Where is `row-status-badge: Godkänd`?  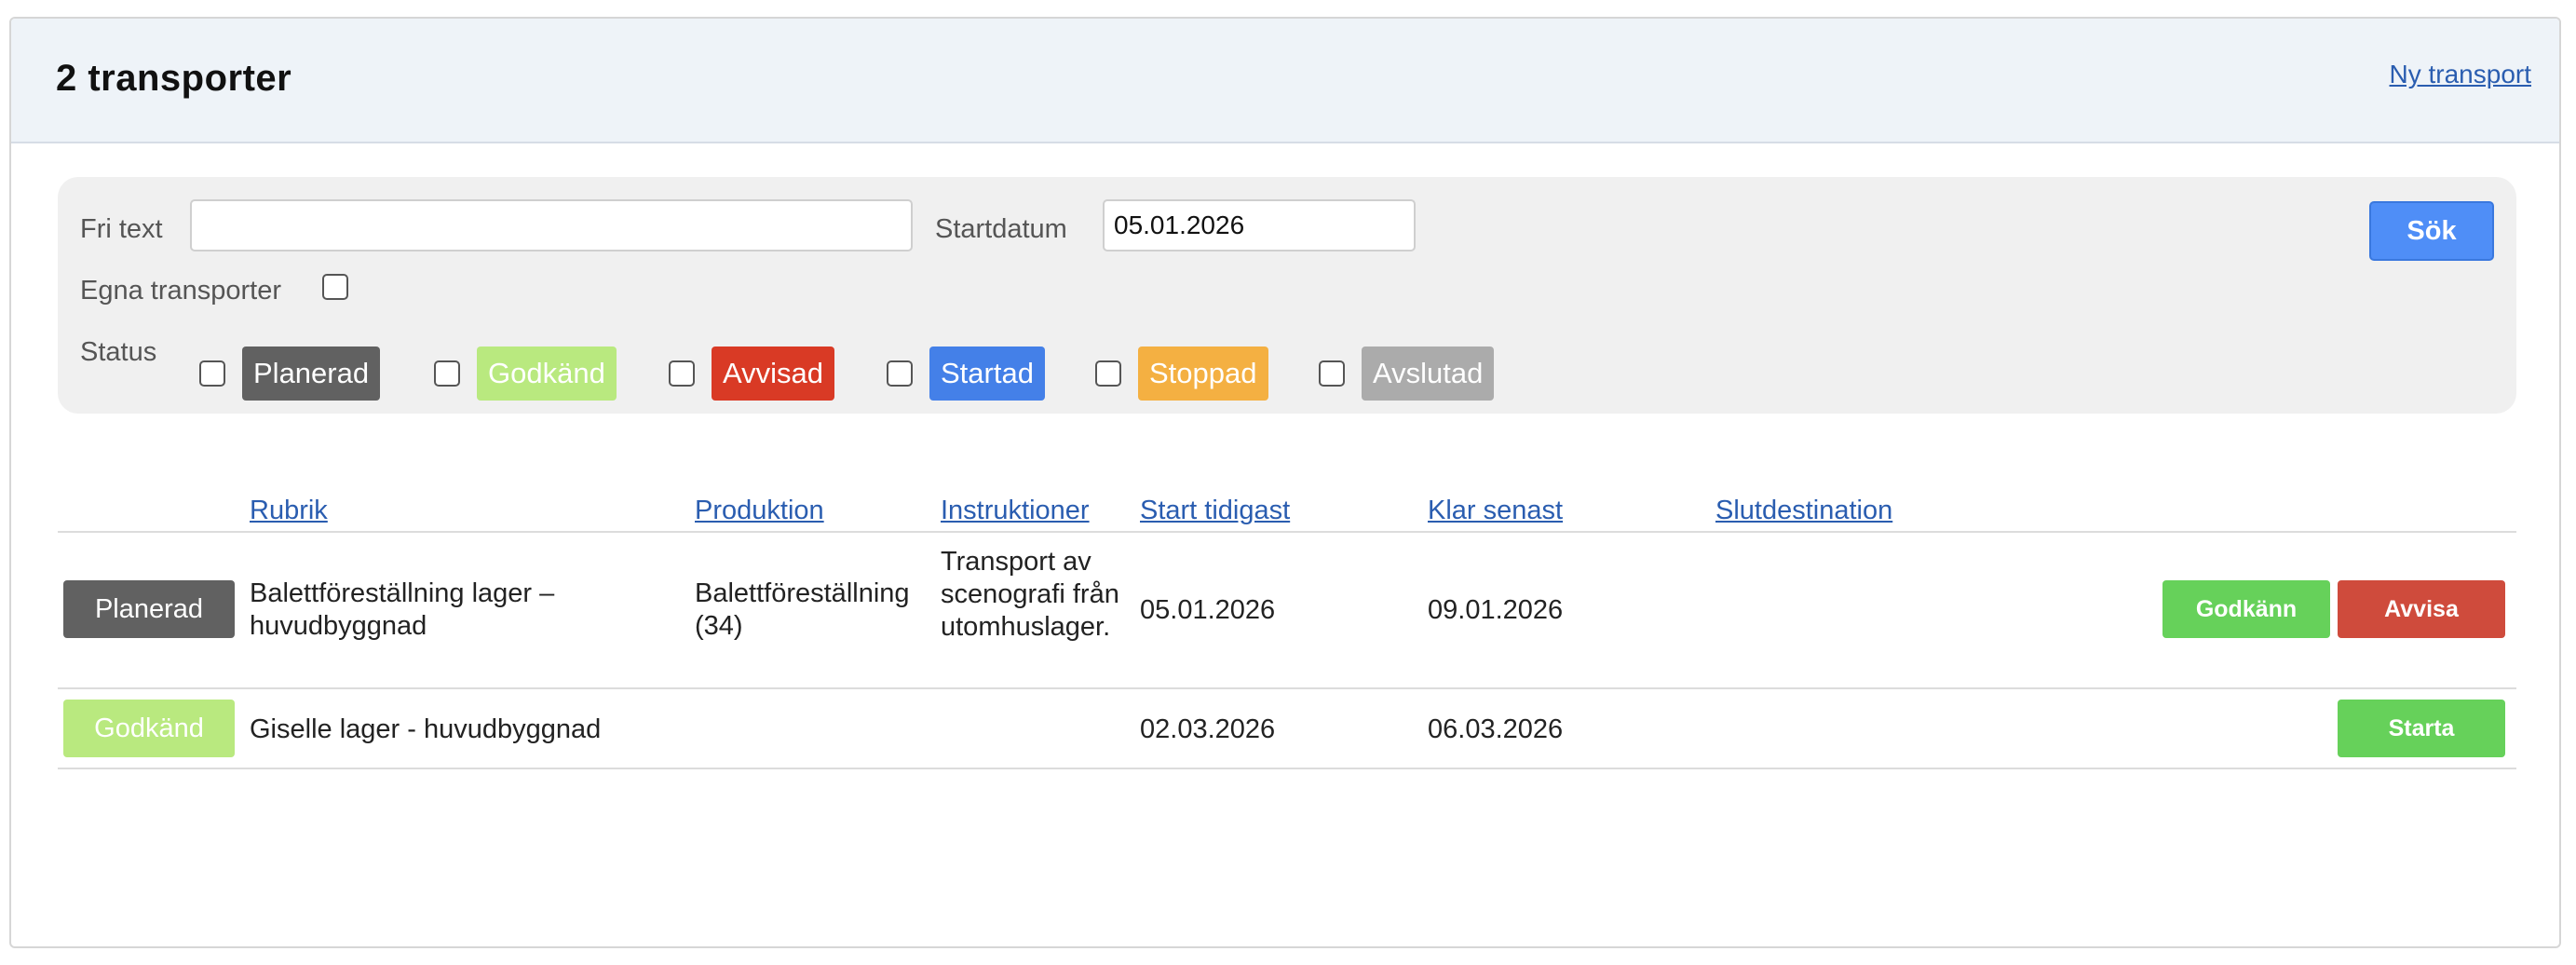
row-status-badge: Godkänd is located at coordinates (149, 728).